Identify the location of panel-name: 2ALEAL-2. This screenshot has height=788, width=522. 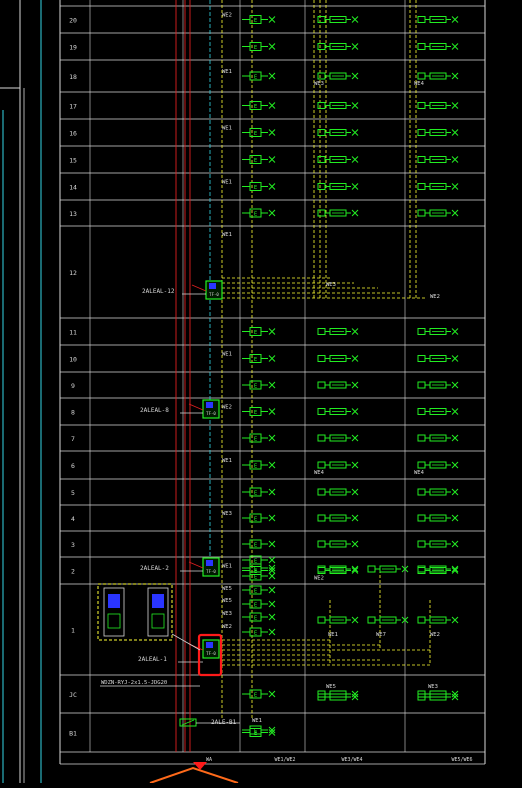
(154, 568).